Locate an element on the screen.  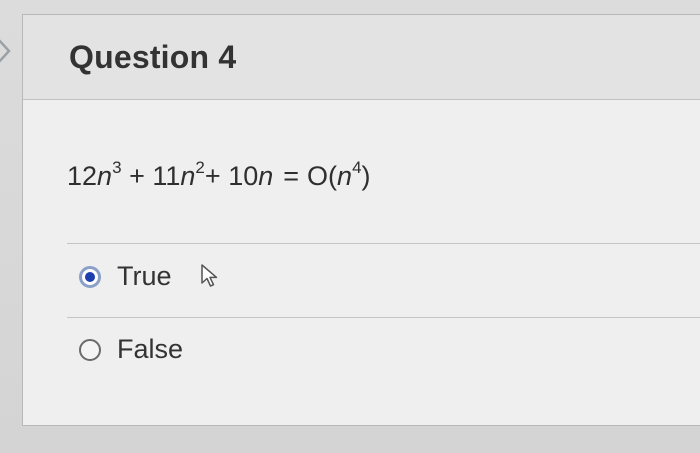
big-o-variable: n is located at coordinates (345, 176).